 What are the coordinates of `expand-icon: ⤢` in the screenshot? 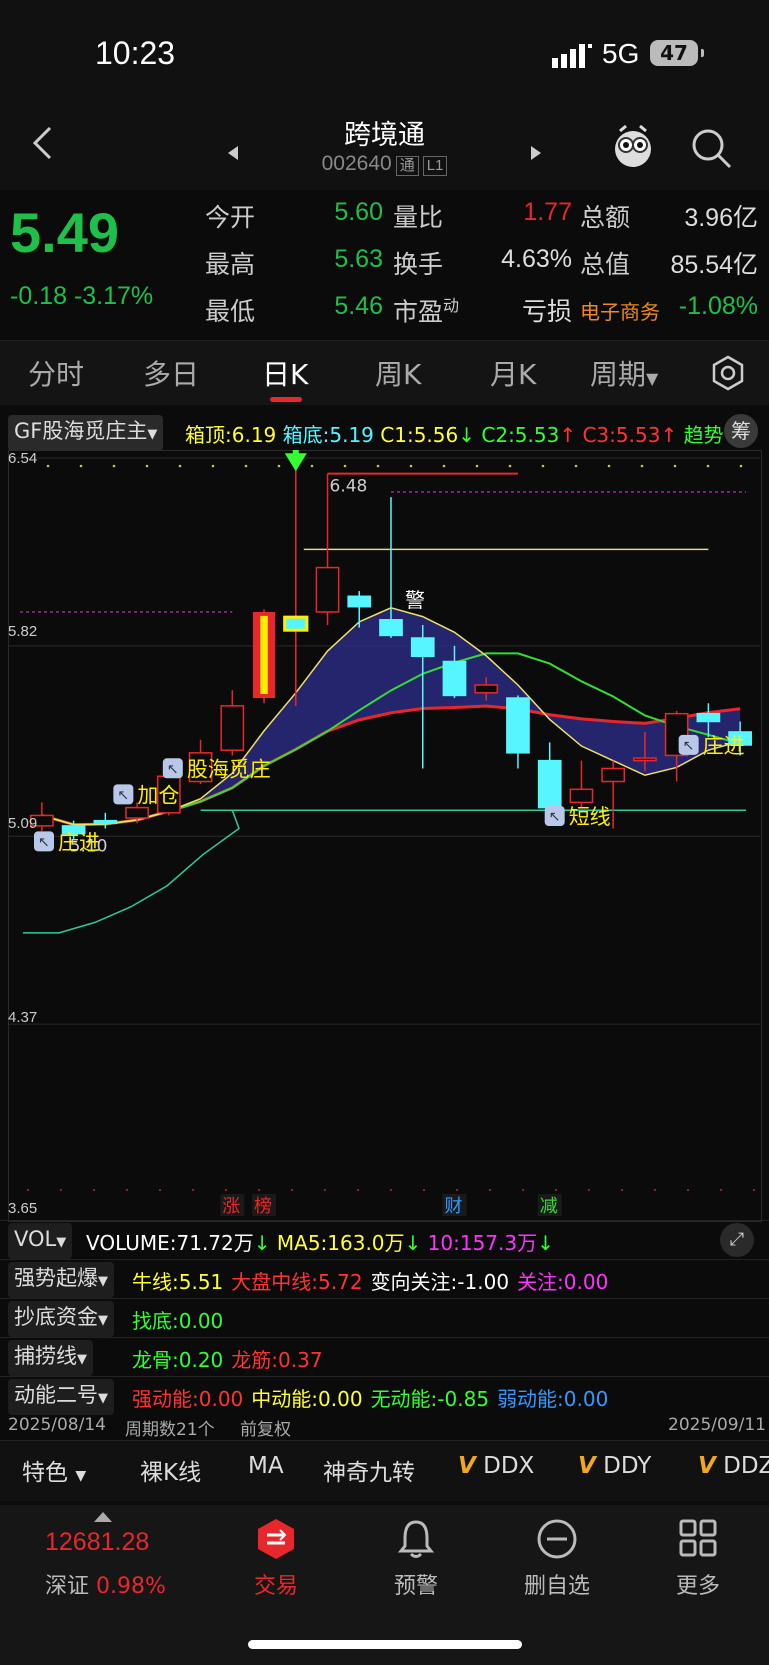 It's located at (737, 1240).